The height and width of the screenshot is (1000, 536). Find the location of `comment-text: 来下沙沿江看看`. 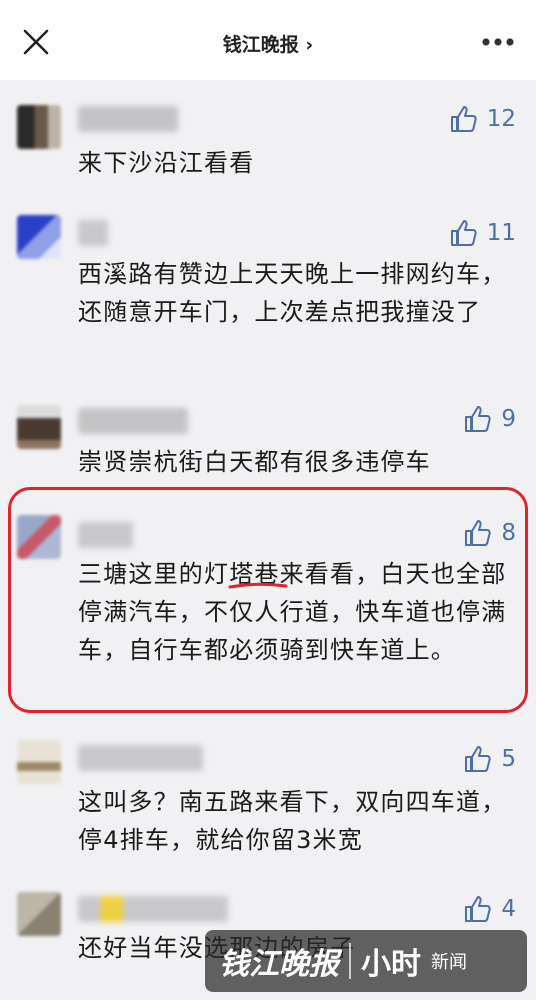

comment-text: 来下沙沿江看看 is located at coordinates (166, 163).